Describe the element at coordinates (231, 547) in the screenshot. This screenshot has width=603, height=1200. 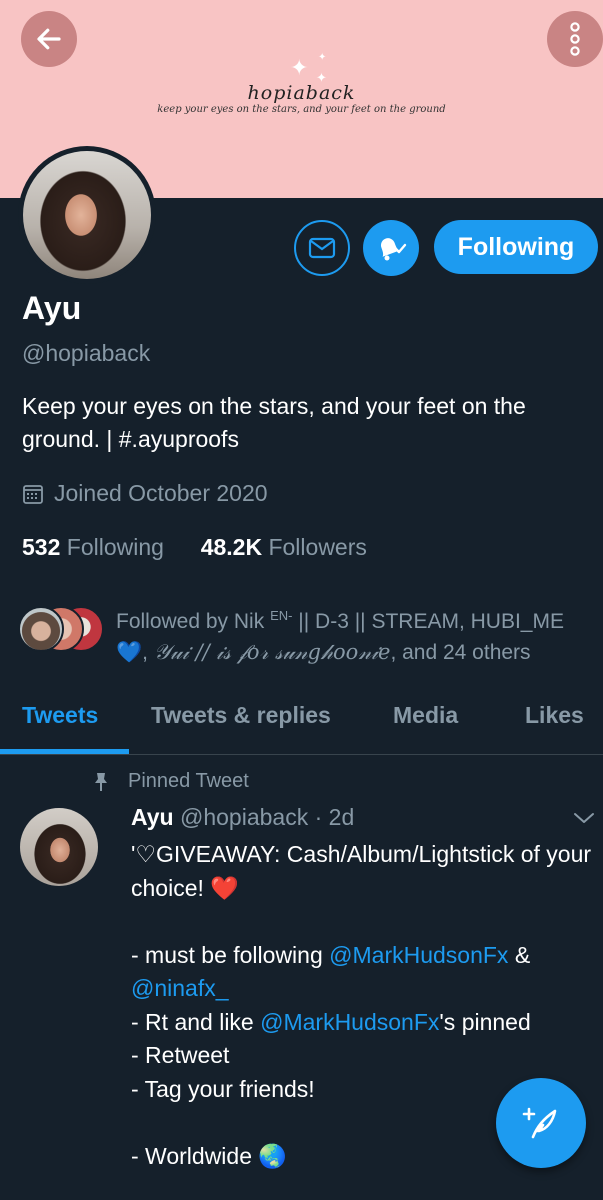
I see `followers-count: 48.2K` at that location.